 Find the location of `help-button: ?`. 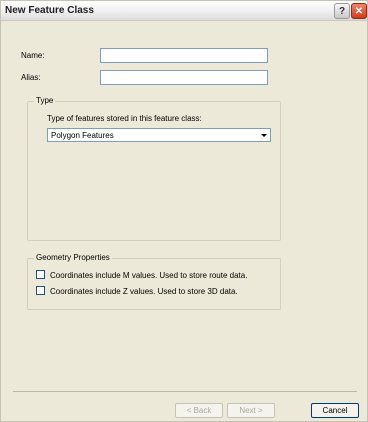

help-button: ? is located at coordinates (342, 11).